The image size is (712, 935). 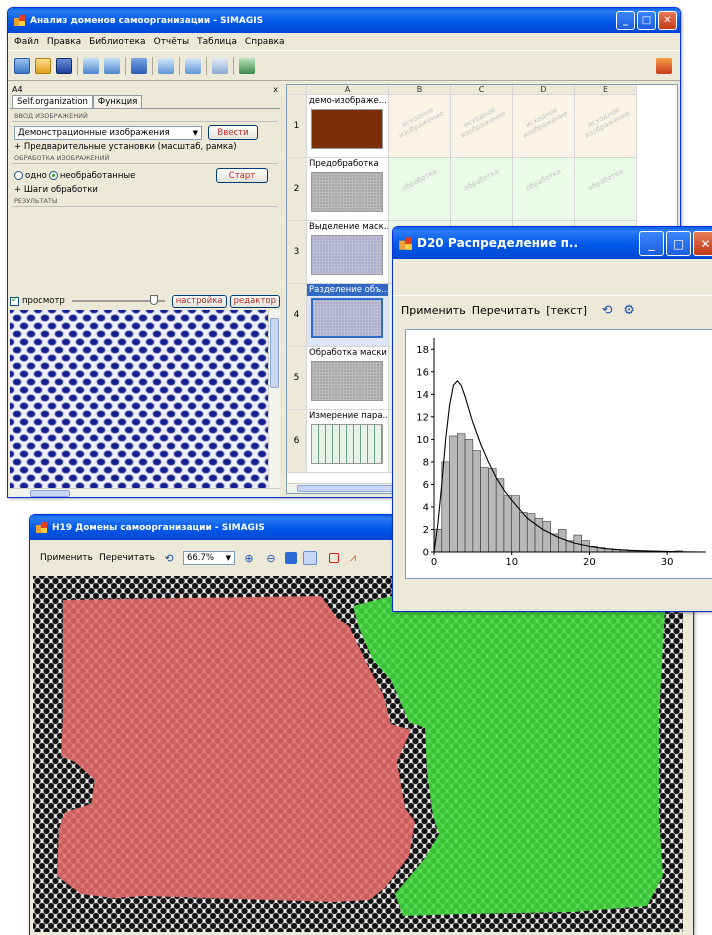 I want to click on preview-slider, so click(x=118, y=300).